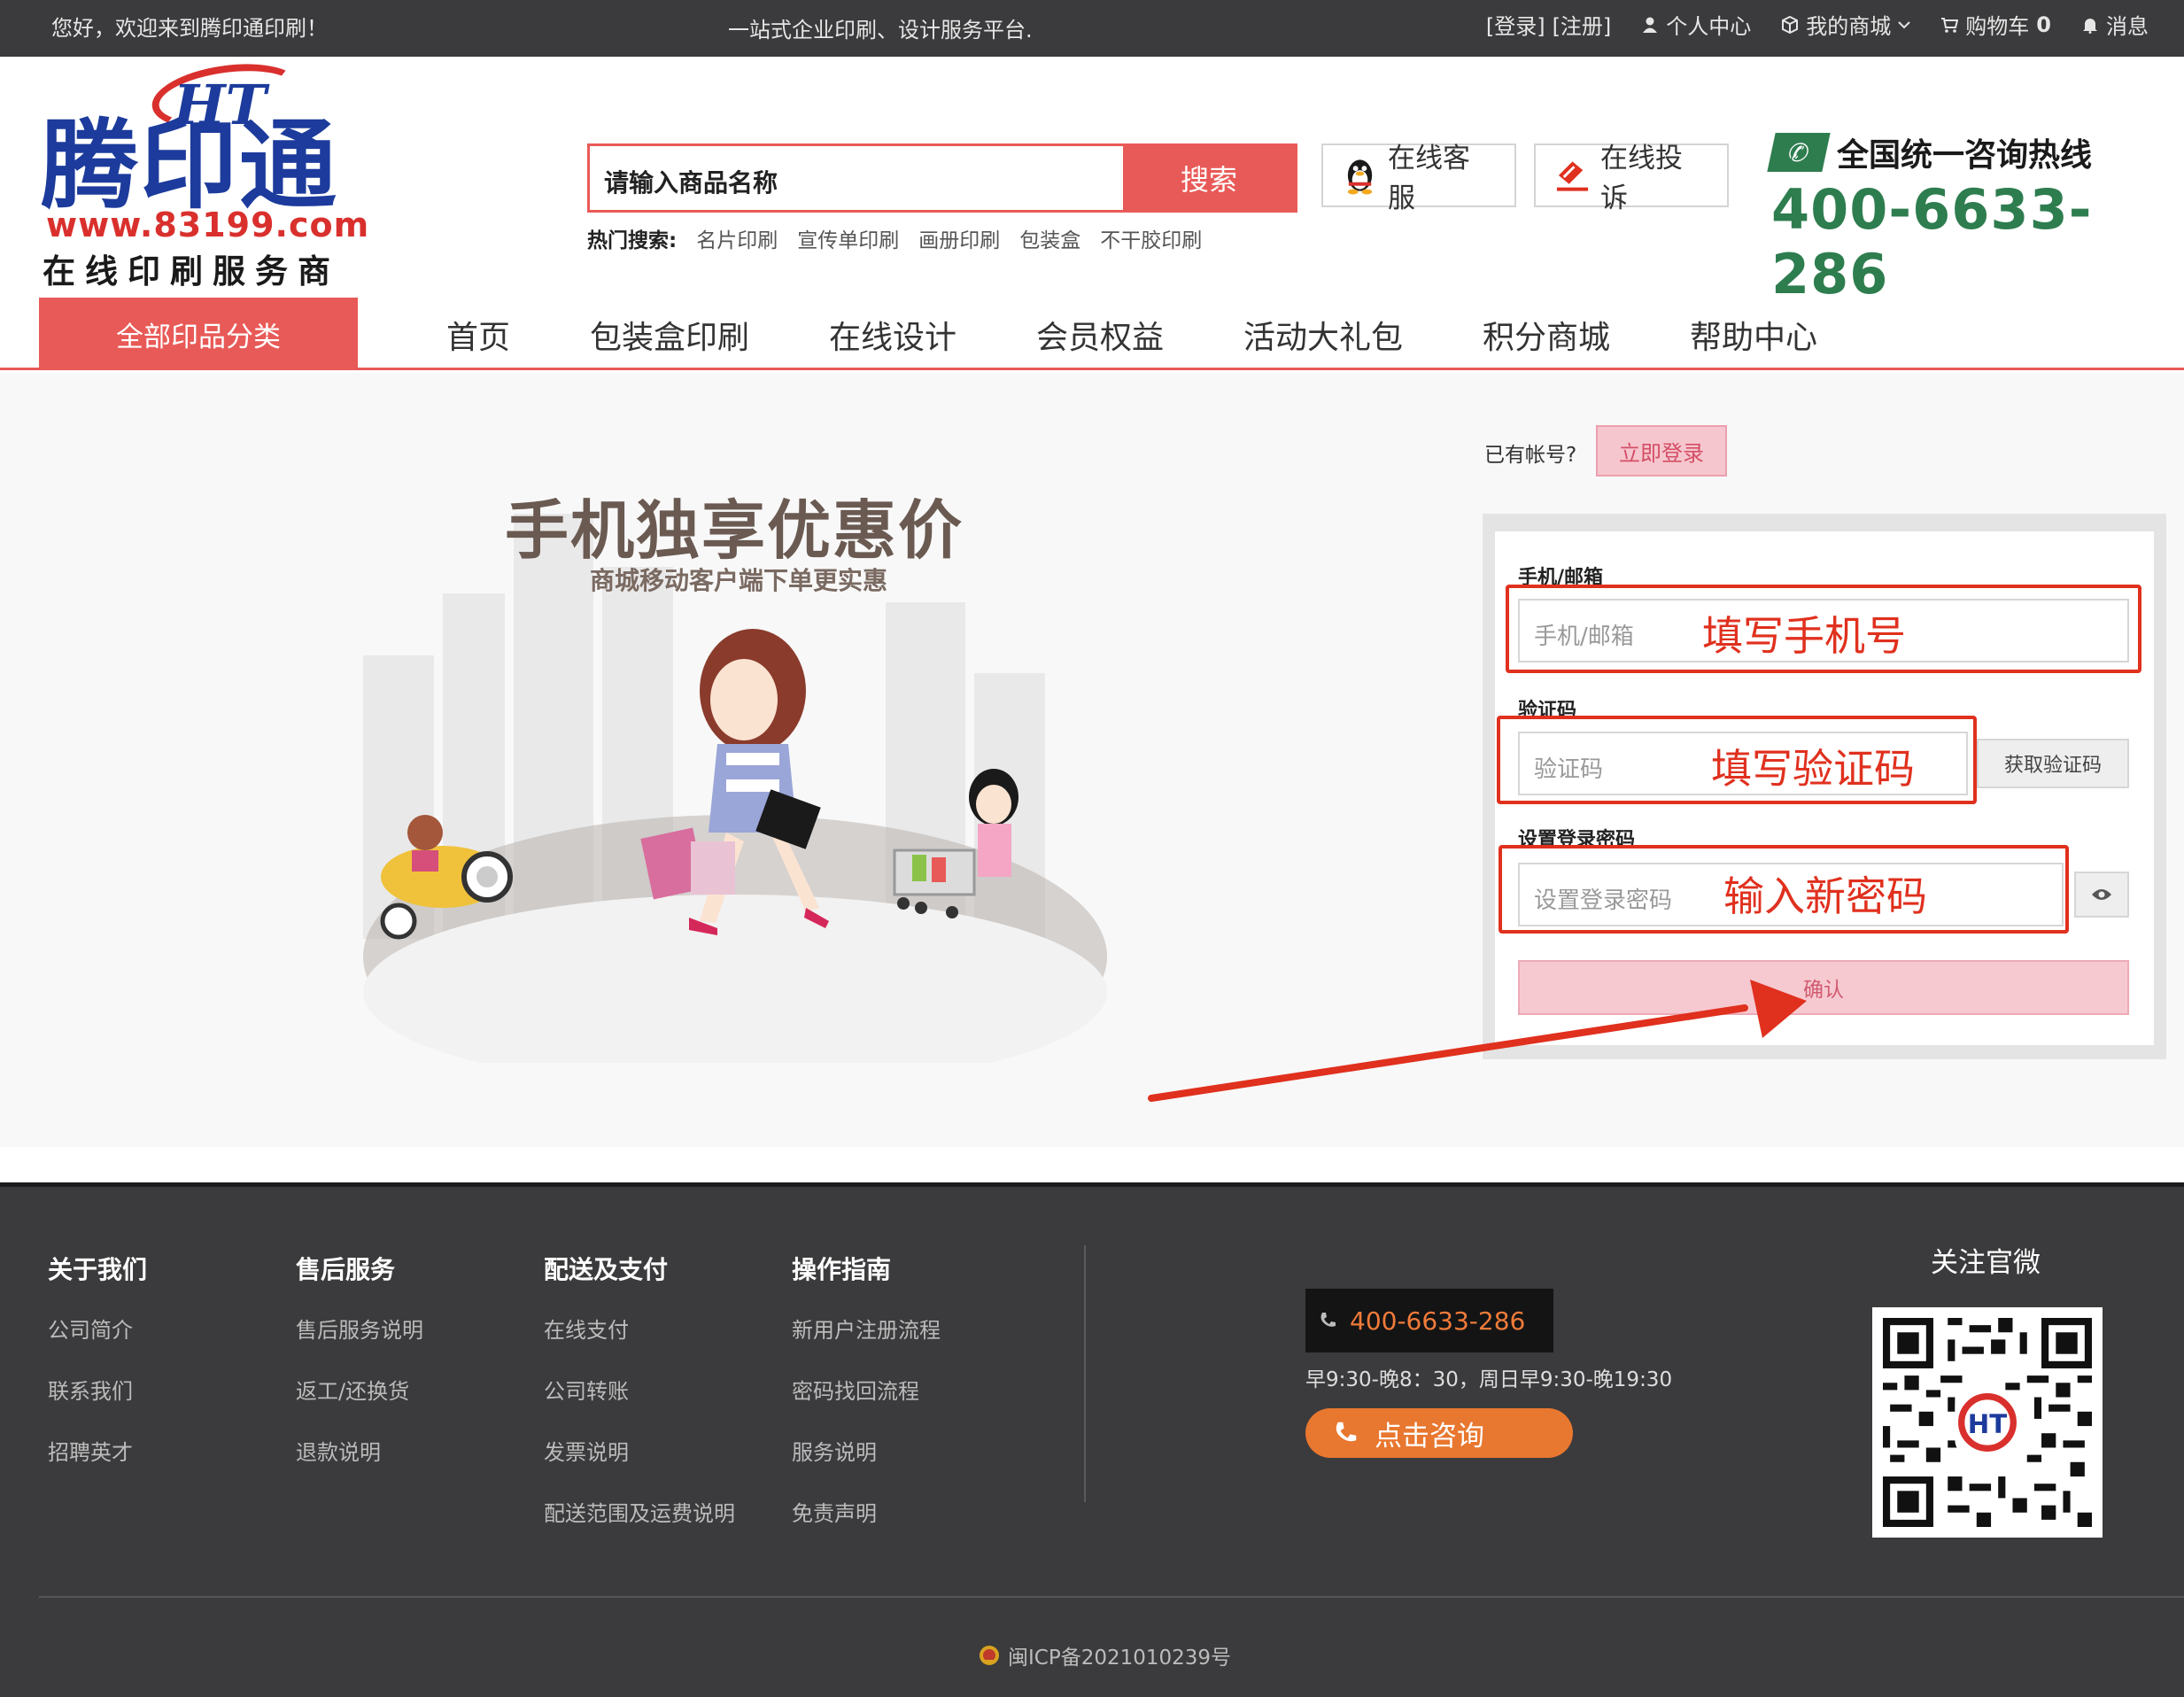 Image resolution: width=2184 pixels, height=1697 pixels. I want to click on hotline: ✆ 全国统一咨询热线 400-6633-286, so click(1955, 217).